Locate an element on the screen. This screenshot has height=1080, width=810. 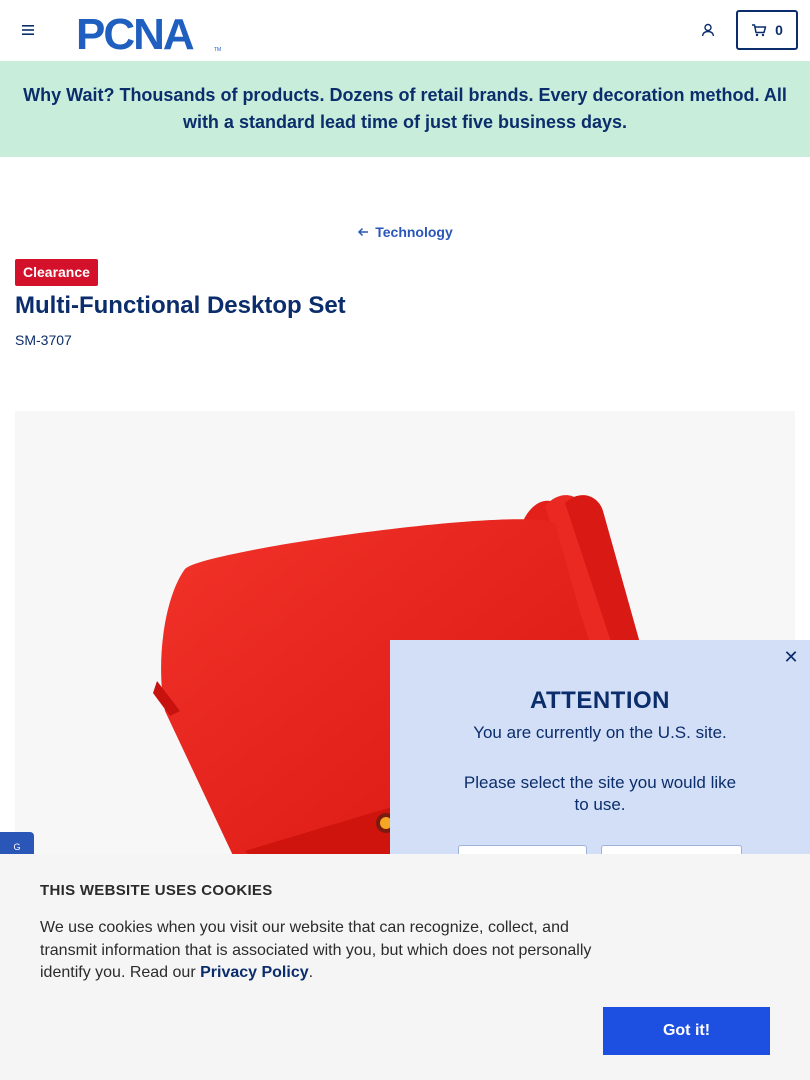
pcna-logo: PCNA TM is located at coordinates (150, 33).